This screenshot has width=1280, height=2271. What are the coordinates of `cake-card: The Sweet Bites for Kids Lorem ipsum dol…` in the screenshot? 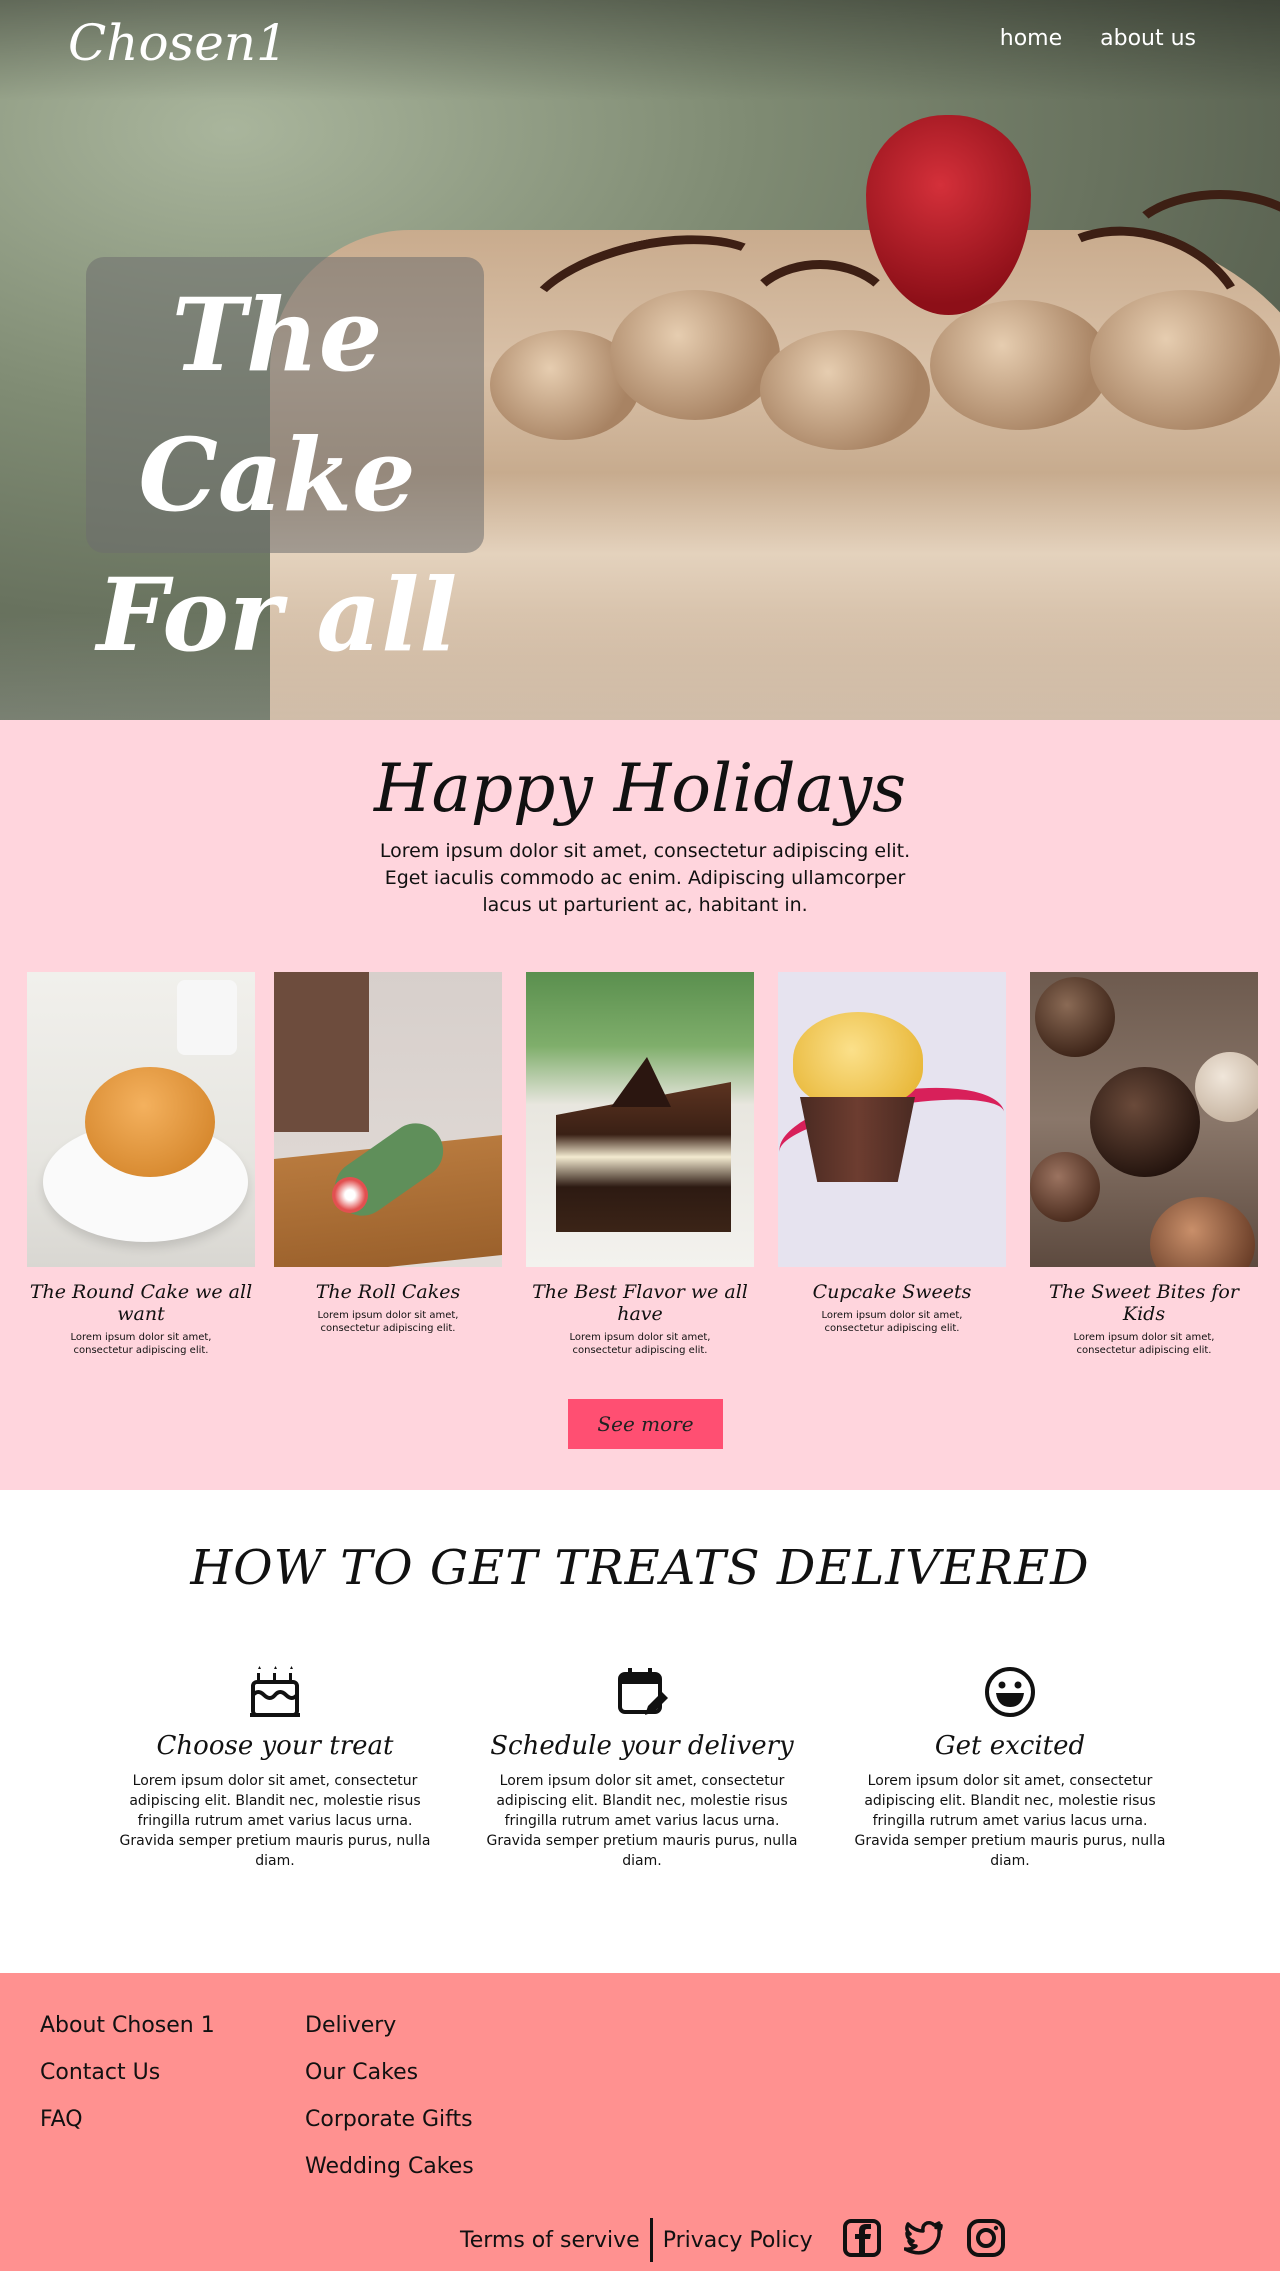 It's located at (1144, 1164).